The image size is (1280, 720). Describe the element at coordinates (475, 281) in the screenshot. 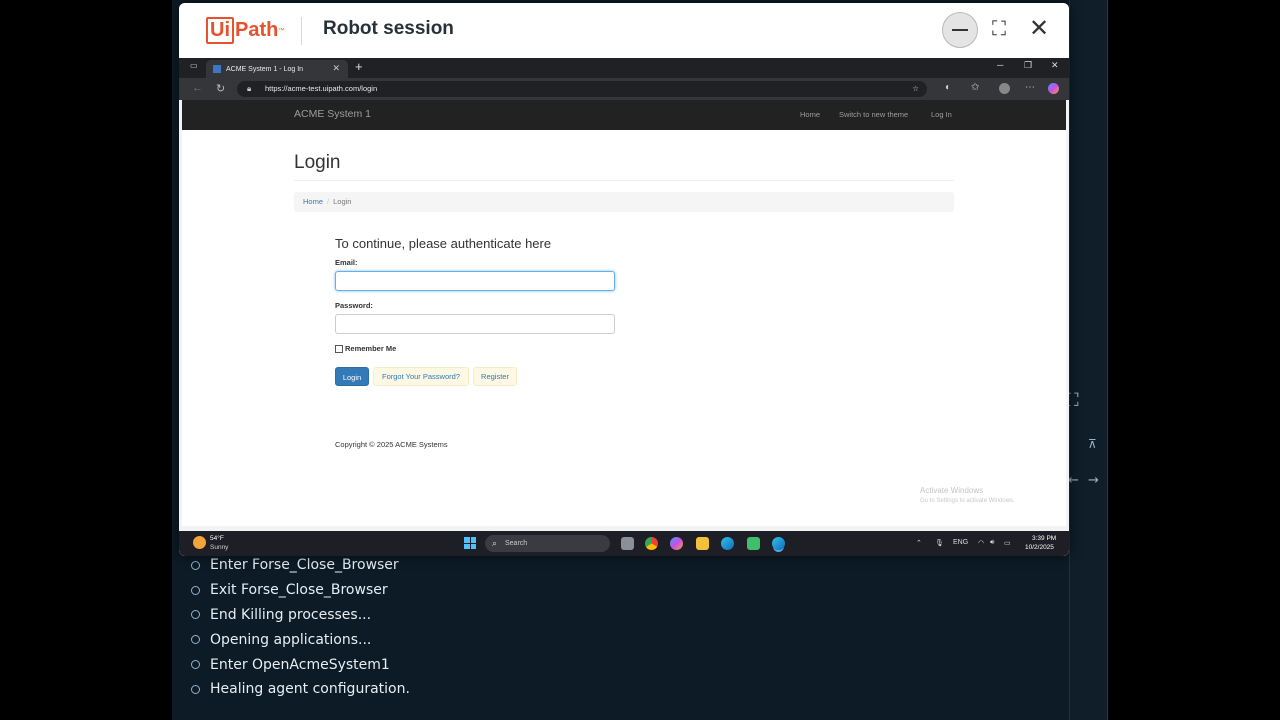

I see `email-field` at that location.